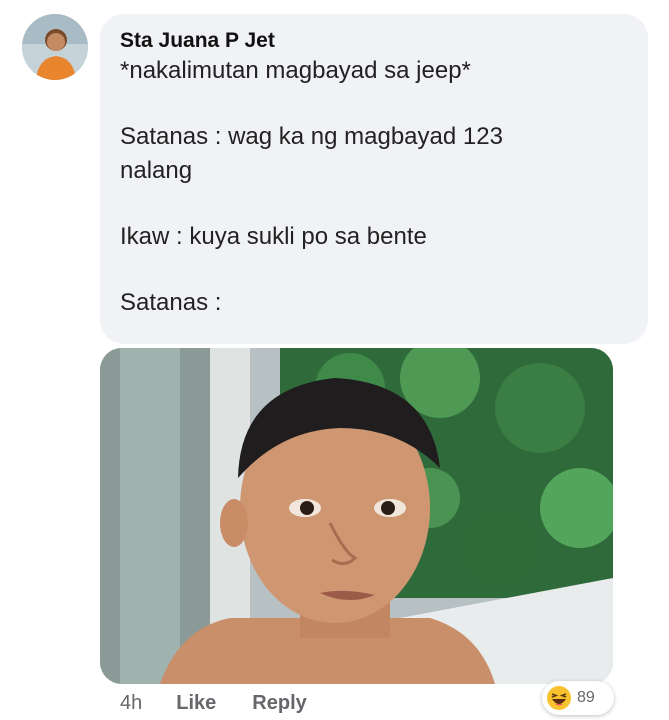 This screenshot has height=720, width=669. Describe the element at coordinates (273, 236) in the screenshot. I see `comment-line: Ikaw : kuya sukli po sa bente` at that location.